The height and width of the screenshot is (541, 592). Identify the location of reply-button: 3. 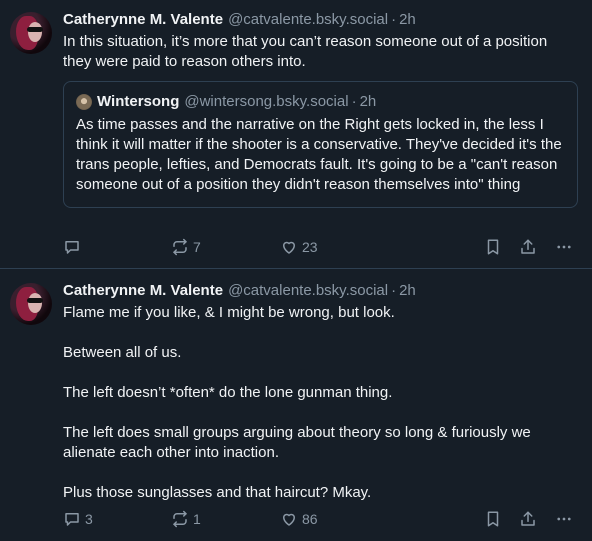
(78, 519).